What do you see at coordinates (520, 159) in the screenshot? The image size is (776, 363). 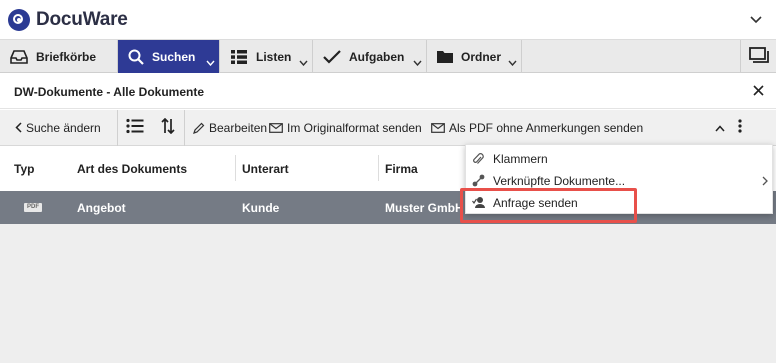 I see `menu-item-label: Klammern` at bounding box center [520, 159].